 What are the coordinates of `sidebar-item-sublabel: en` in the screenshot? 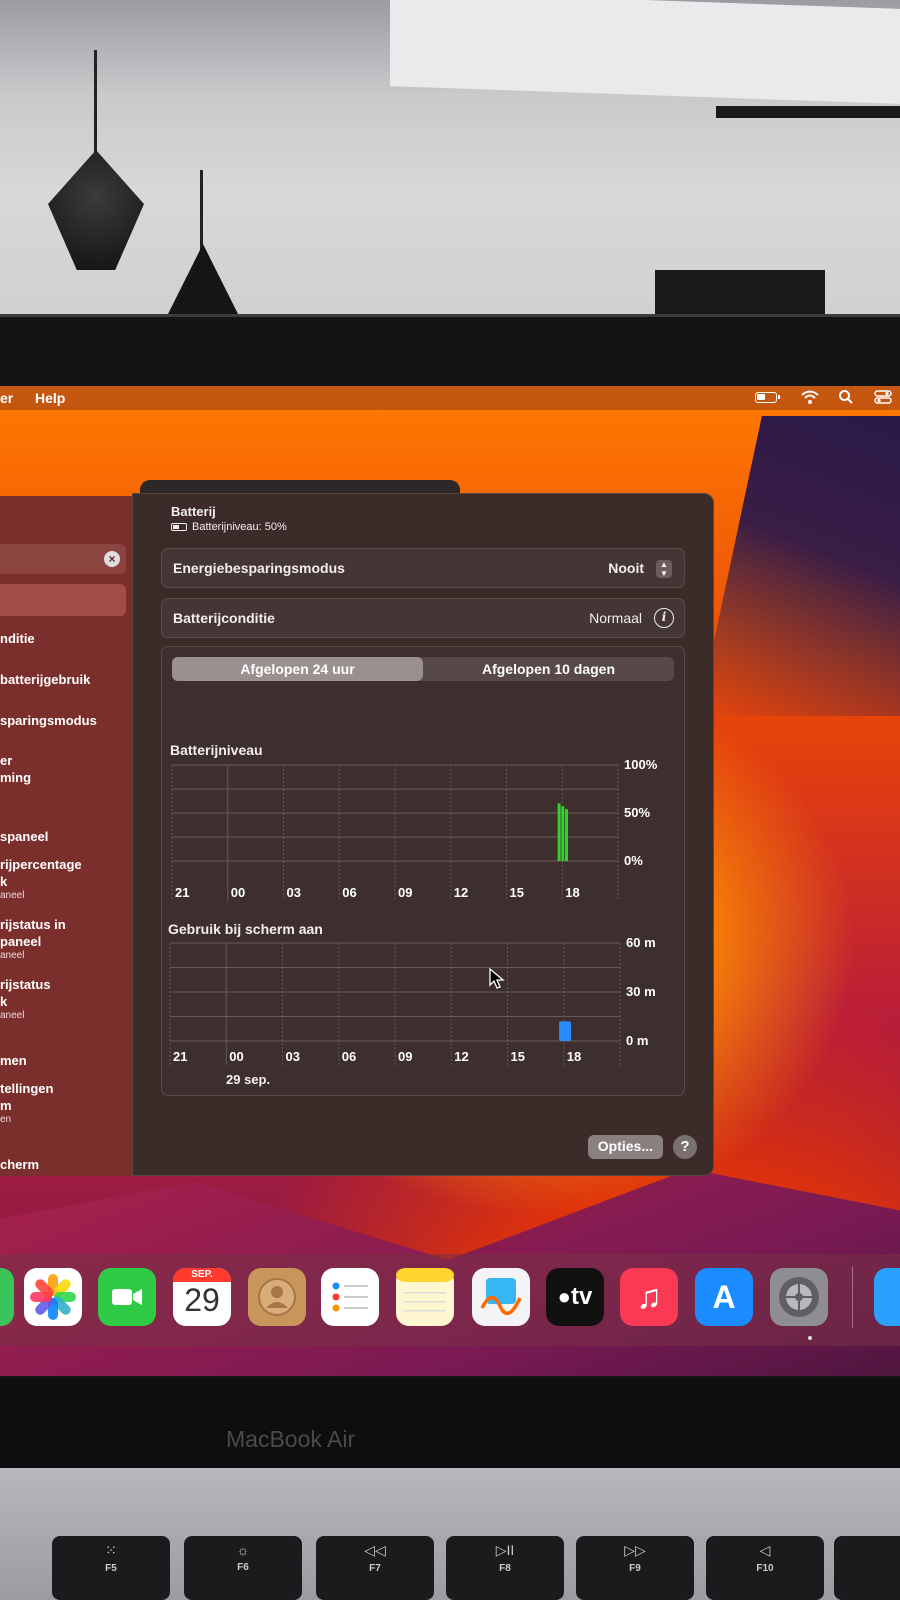 It's located at (6, 1119).